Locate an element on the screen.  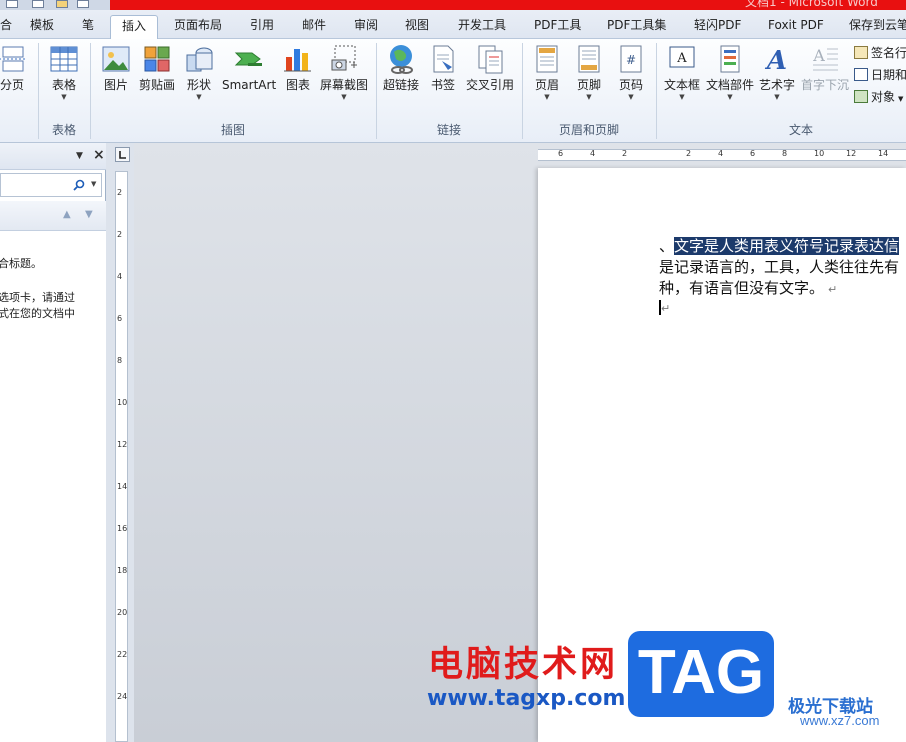
empty-paragraph: ↵ is located at coordinates (664, 309).